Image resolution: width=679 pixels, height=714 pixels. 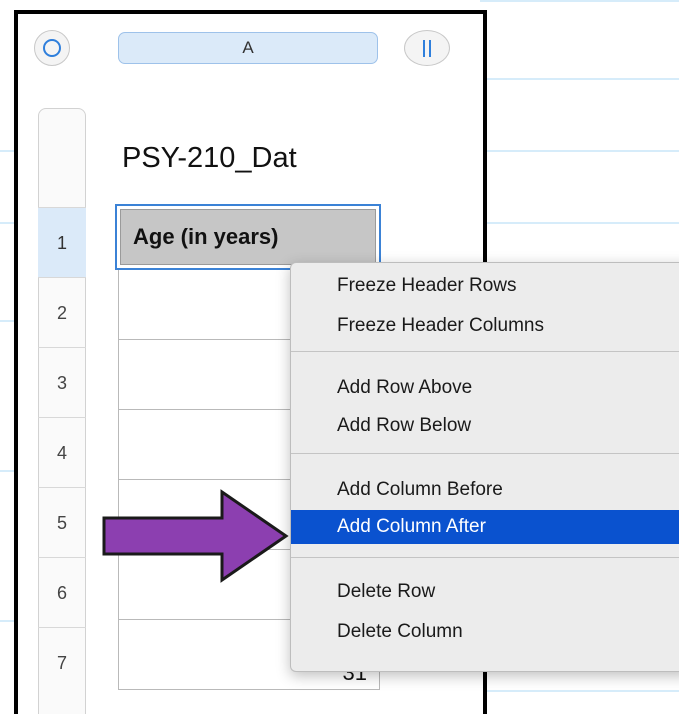 I want to click on row-header: 6, so click(x=62, y=592).